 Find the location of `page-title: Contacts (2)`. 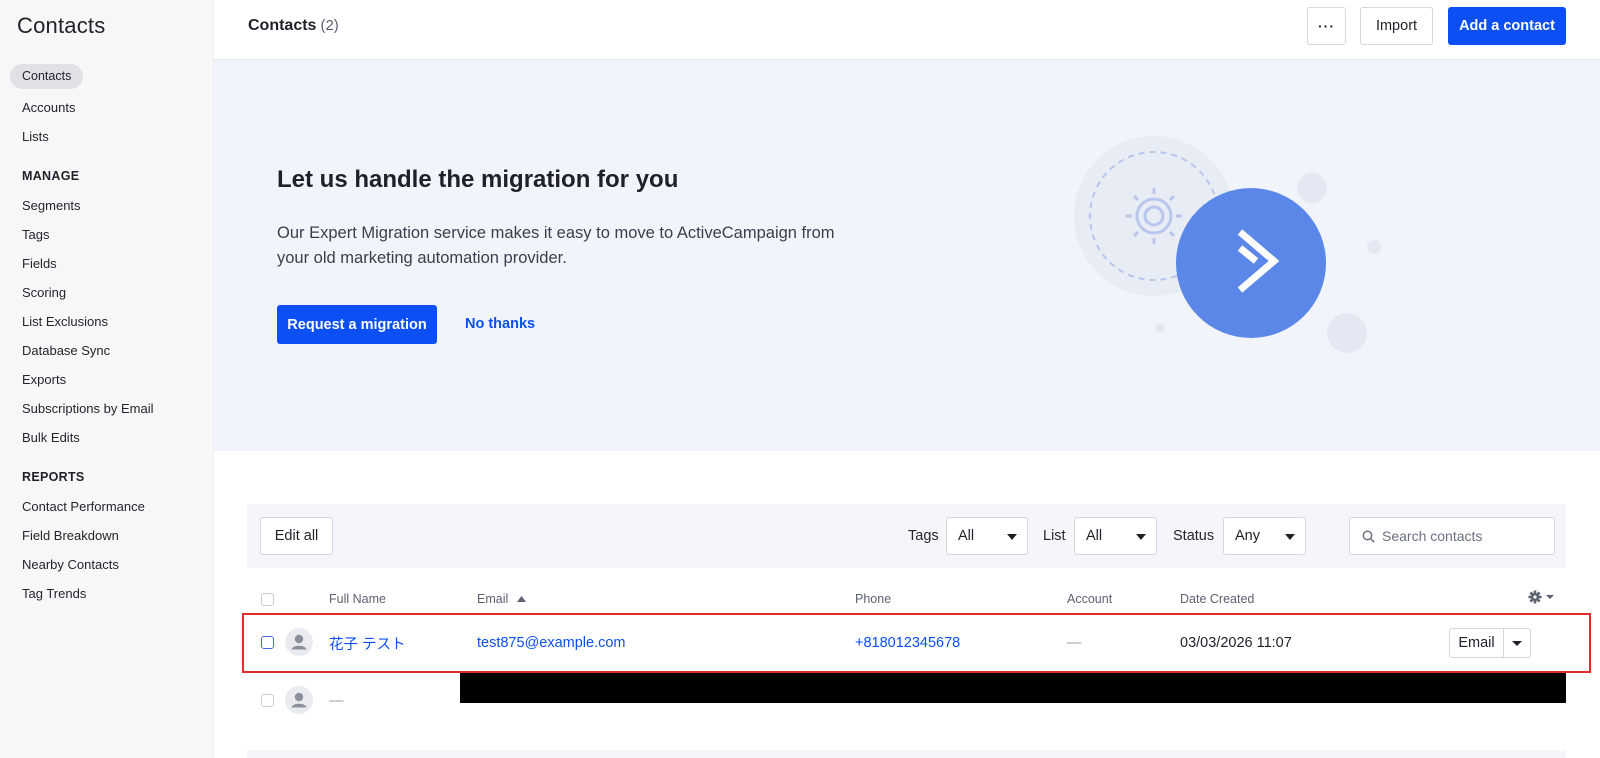

page-title: Contacts (2) is located at coordinates (293, 26).